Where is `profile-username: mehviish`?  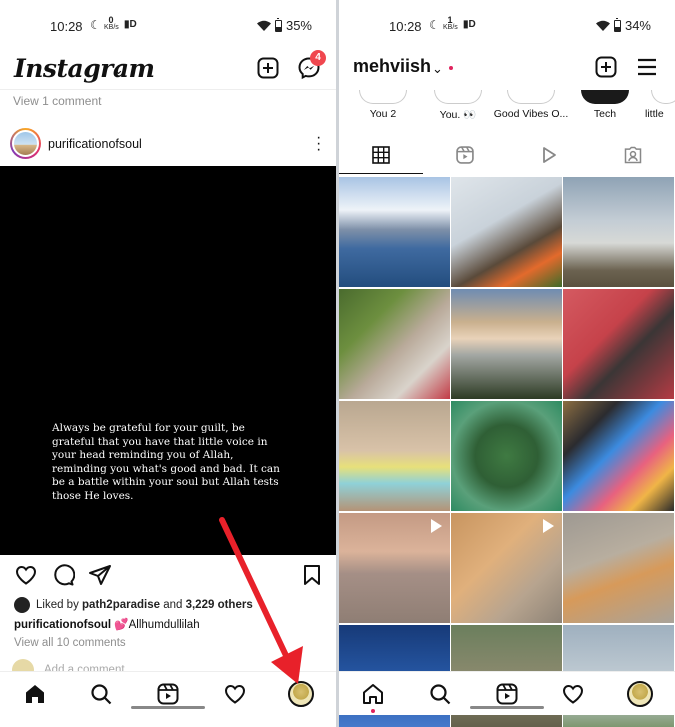
profile-username: mehviish is located at coordinates (392, 66).